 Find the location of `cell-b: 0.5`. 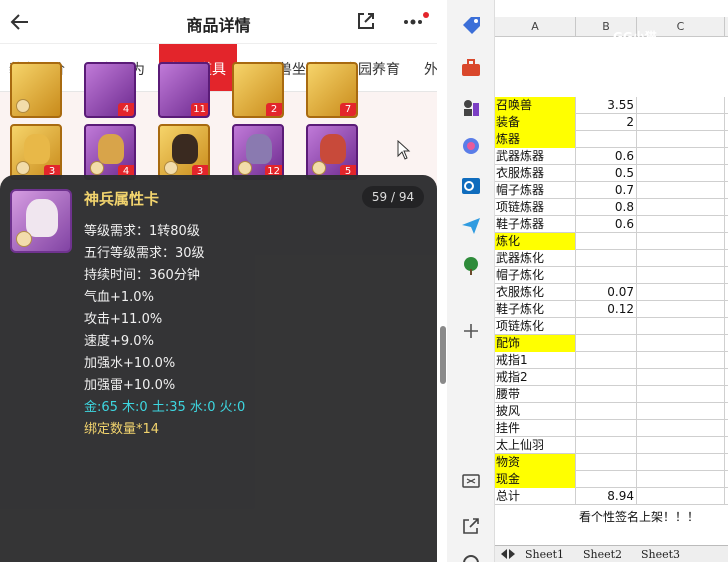

cell-b: 0.5 is located at coordinates (606, 173).